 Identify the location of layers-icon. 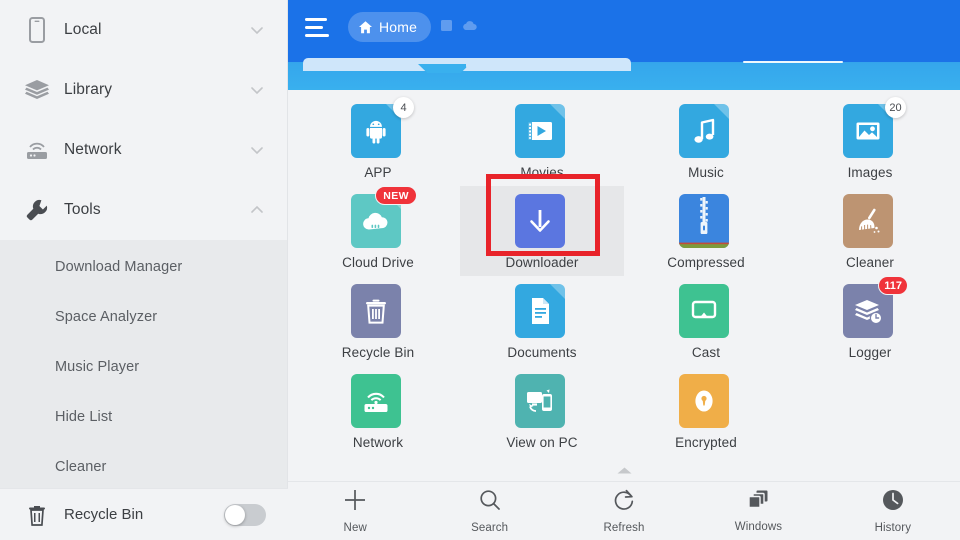
(37, 90).